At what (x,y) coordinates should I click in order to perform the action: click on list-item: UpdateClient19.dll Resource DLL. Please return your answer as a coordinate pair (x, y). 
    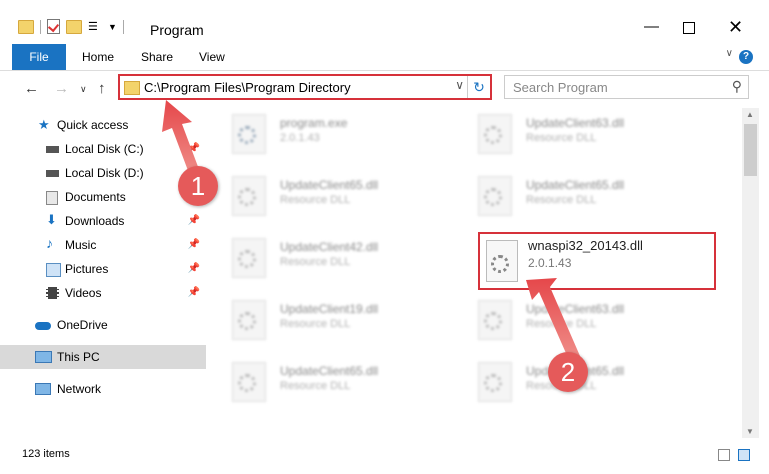
    Looking at the image, I should click on (329, 320).